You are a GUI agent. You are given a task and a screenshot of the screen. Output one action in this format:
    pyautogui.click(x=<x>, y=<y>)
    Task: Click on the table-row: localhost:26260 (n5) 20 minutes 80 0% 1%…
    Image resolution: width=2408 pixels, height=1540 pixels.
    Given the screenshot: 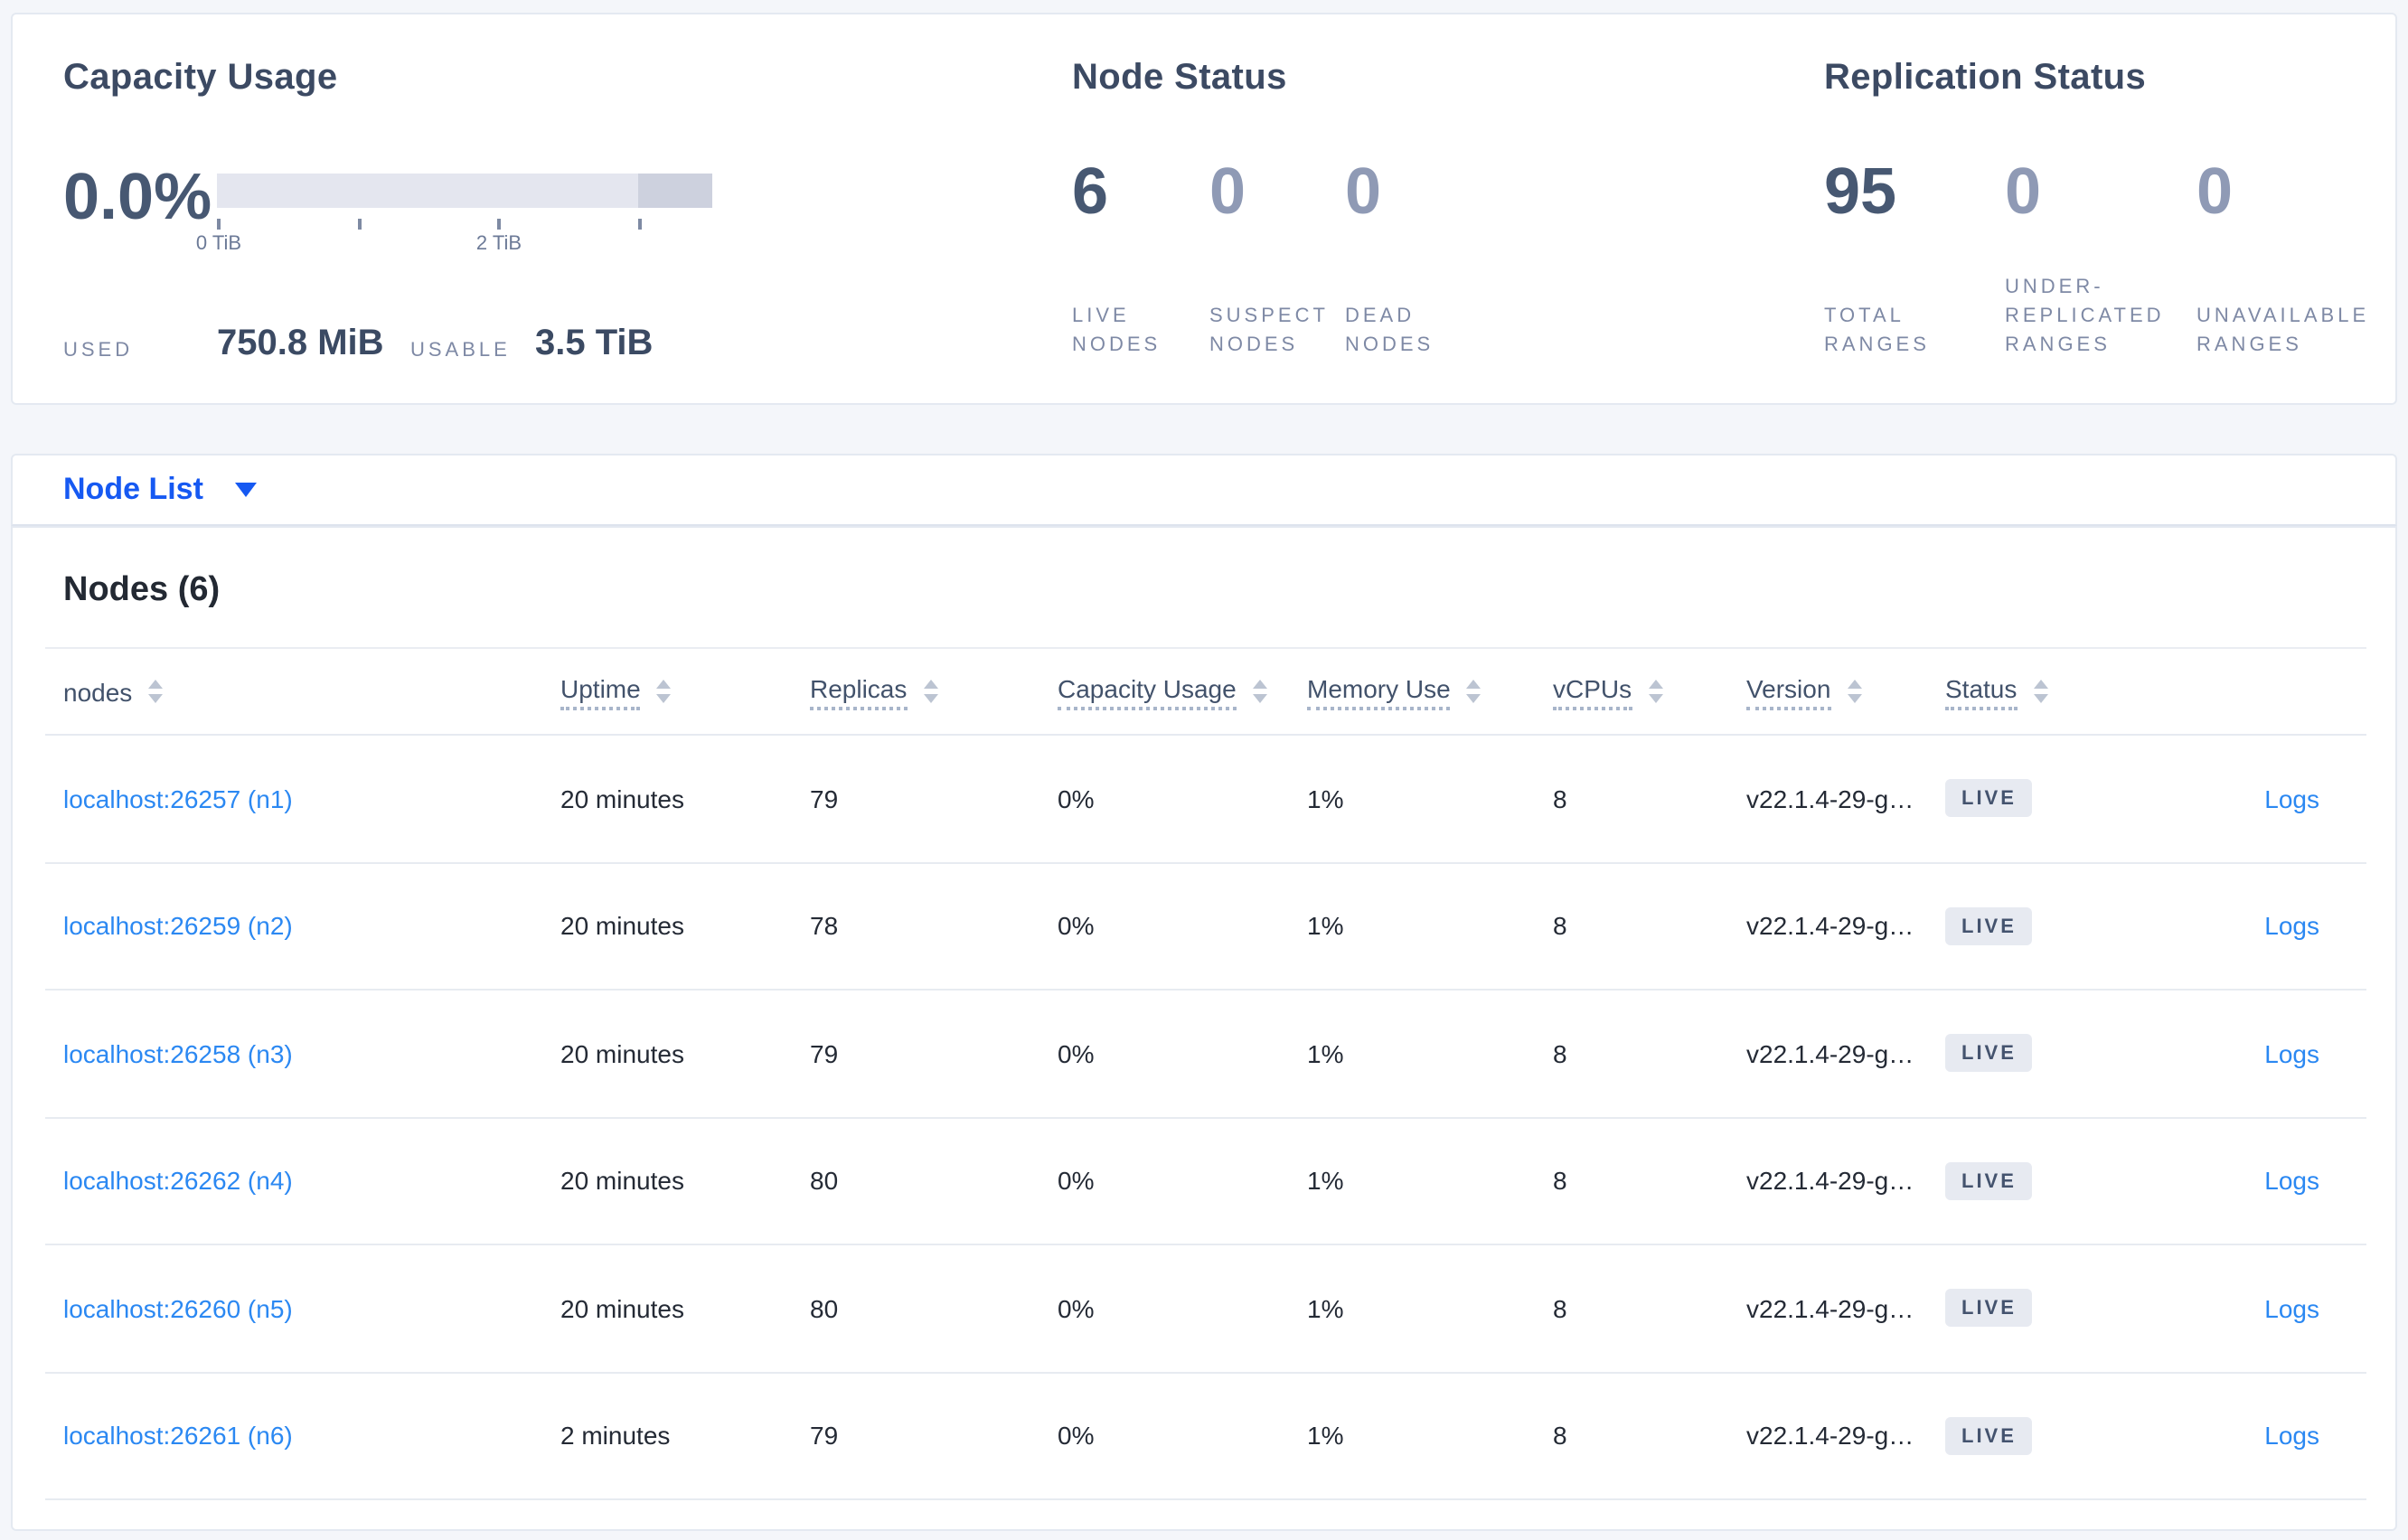 What is the action you would take?
    pyautogui.click(x=1205, y=1309)
    